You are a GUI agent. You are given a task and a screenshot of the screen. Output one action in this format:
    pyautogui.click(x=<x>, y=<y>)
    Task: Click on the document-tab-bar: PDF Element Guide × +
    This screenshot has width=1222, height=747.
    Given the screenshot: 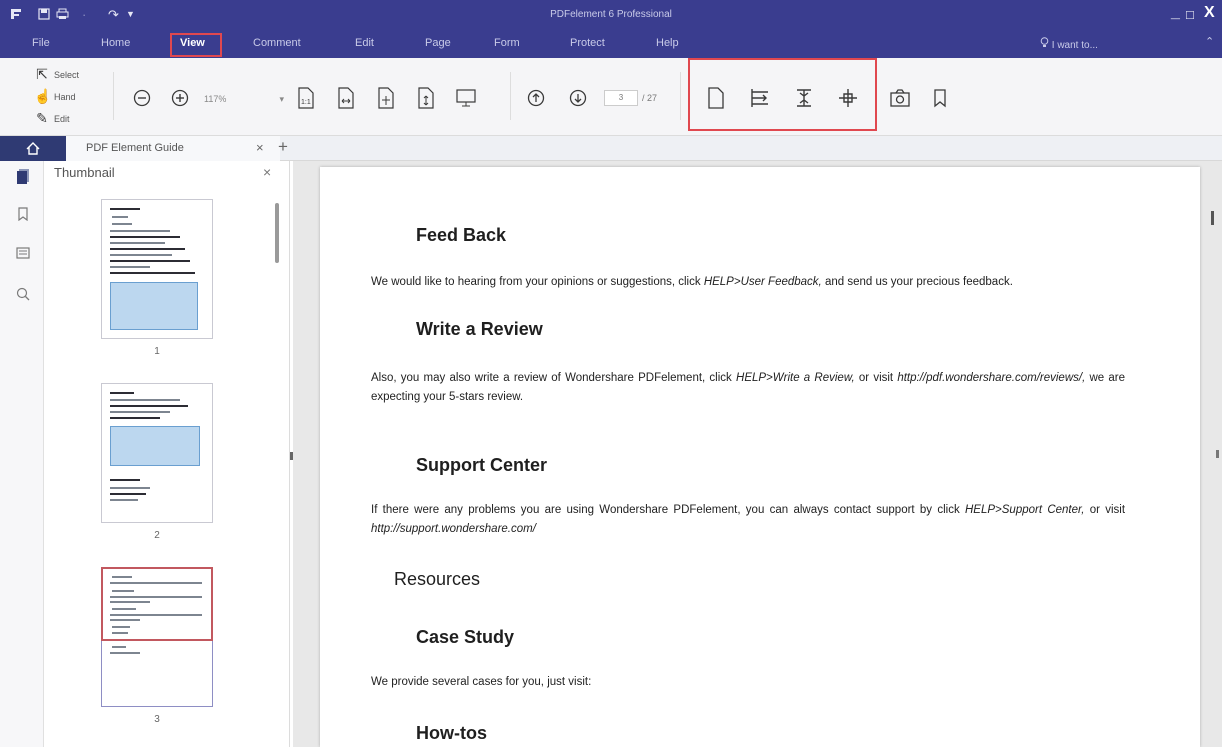 What is the action you would take?
    pyautogui.click(x=611, y=148)
    